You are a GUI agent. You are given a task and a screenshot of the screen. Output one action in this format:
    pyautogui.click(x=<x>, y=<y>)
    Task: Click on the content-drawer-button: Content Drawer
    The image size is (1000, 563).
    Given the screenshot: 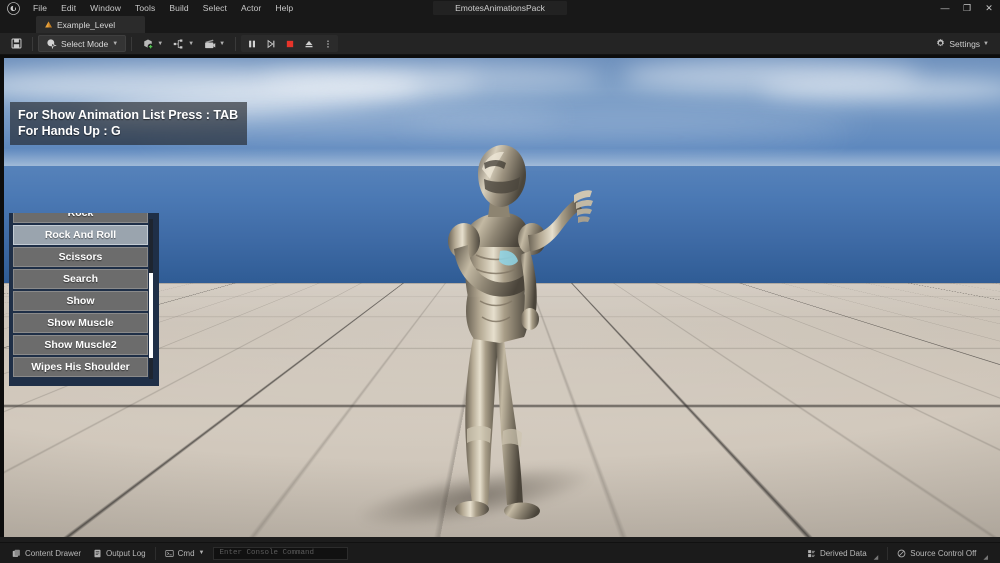 What is the action you would take?
    pyautogui.click(x=46, y=553)
    